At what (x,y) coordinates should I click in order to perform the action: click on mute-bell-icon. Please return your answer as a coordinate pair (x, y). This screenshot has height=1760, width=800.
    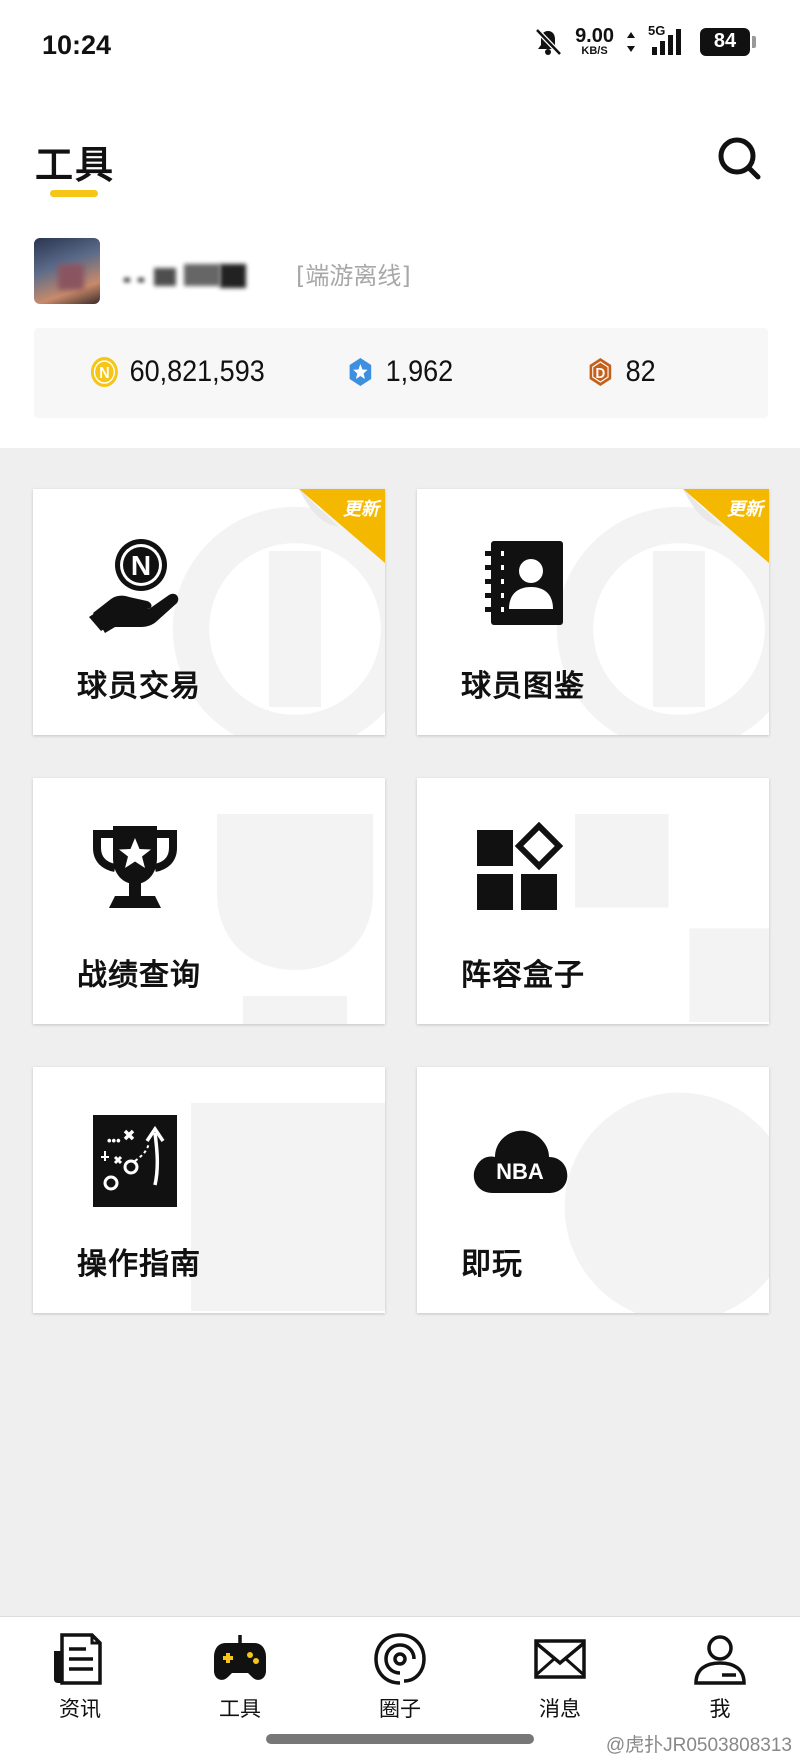
    Looking at the image, I should click on (548, 41).